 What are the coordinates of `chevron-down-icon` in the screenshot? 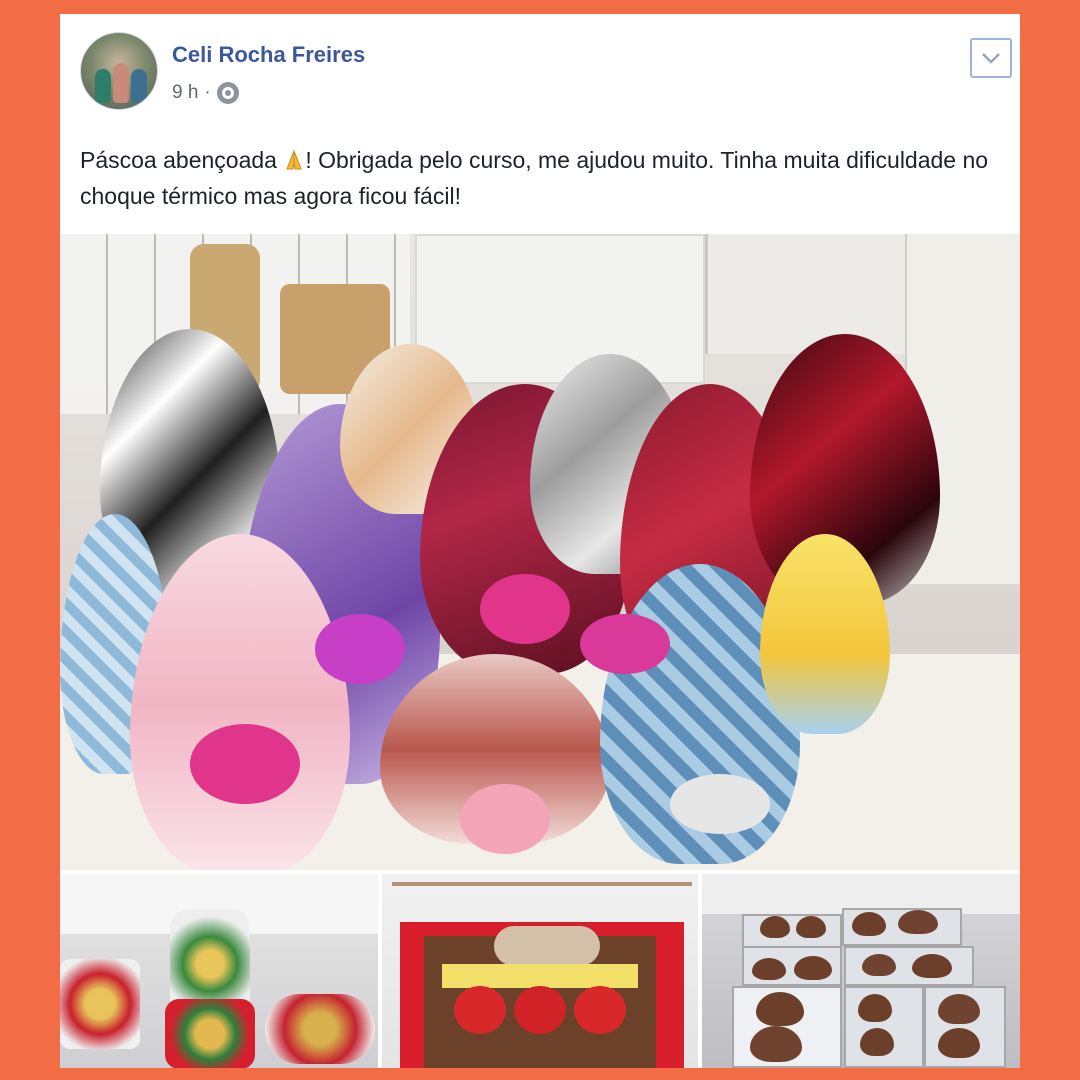 It's located at (991, 58).